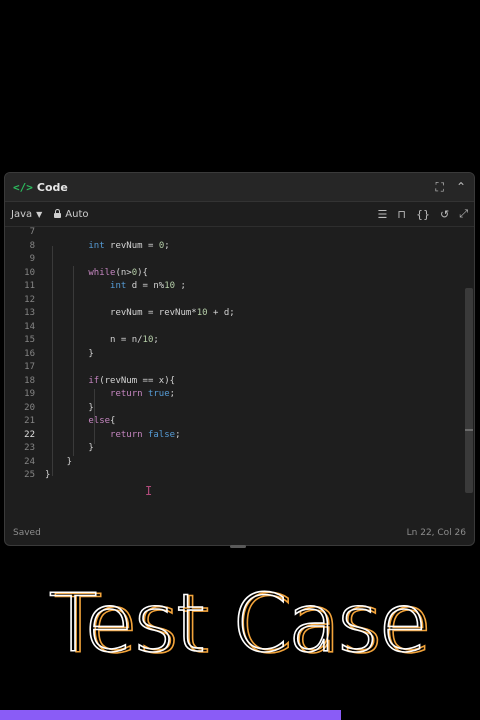  Describe the element at coordinates (145, 286) in the screenshot. I see `code-token: d = n%` at that location.